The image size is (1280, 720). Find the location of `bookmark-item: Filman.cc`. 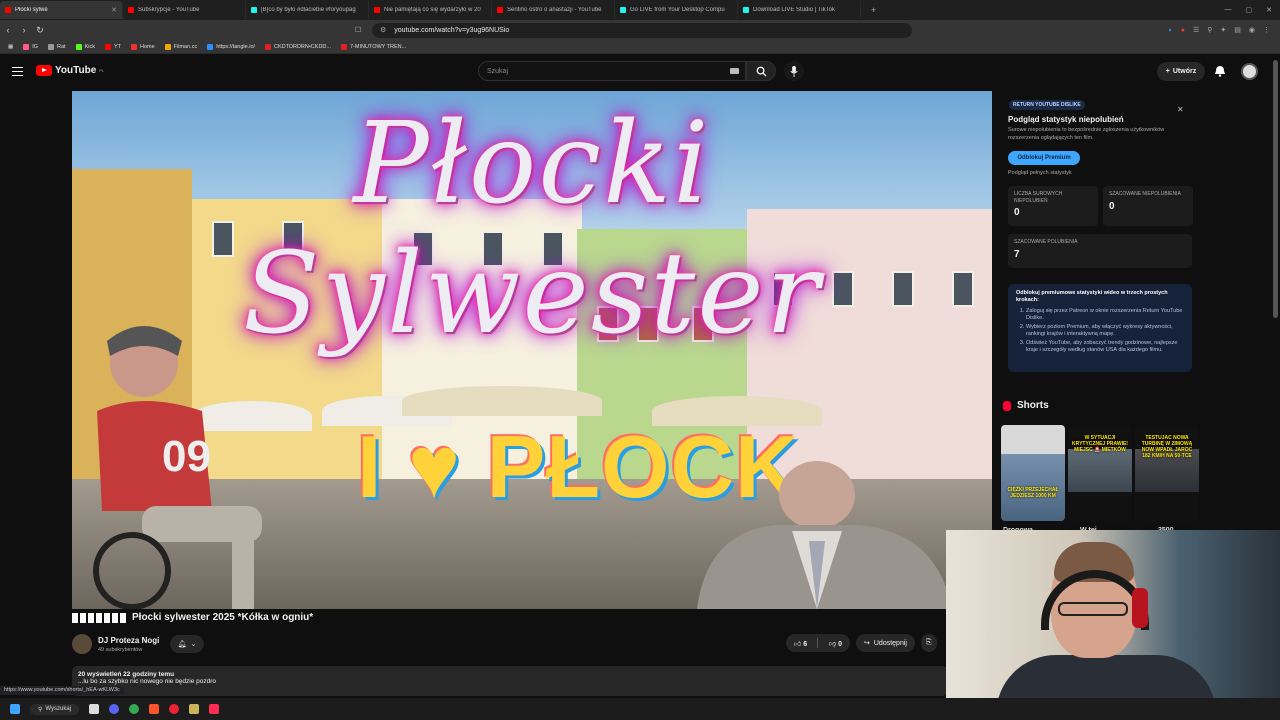

bookmark-item: Filman.cc is located at coordinates (180, 46).